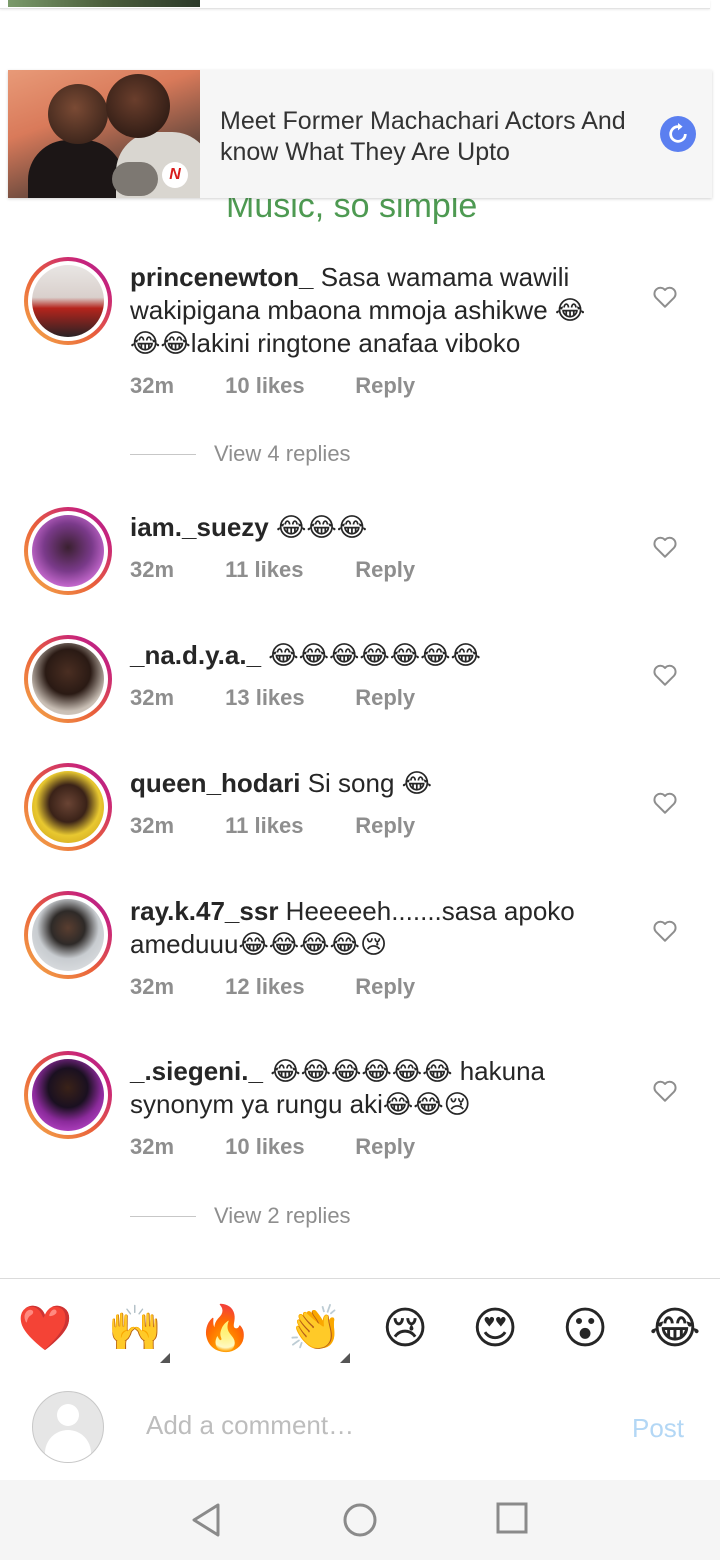  Describe the element at coordinates (370, 783) in the screenshot. I see `comment-body: Si song 😂` at that location.